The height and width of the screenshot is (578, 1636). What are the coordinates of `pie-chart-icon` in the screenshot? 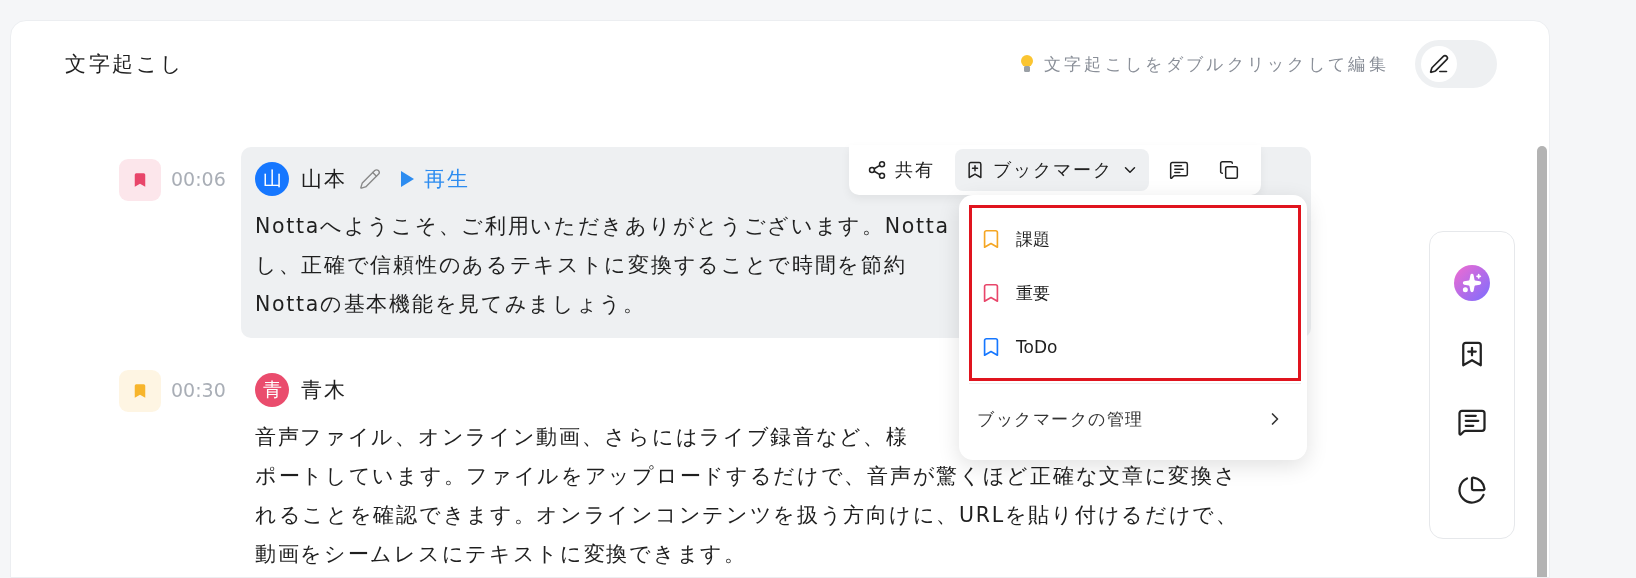 It's located at (1472, 490).